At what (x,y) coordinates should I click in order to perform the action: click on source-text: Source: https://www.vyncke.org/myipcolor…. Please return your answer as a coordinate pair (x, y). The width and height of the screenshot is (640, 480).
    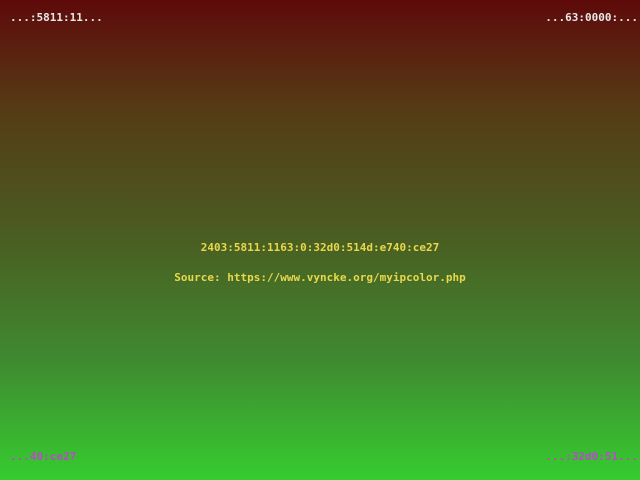
    Looking at the image, I should click on (320, 277).